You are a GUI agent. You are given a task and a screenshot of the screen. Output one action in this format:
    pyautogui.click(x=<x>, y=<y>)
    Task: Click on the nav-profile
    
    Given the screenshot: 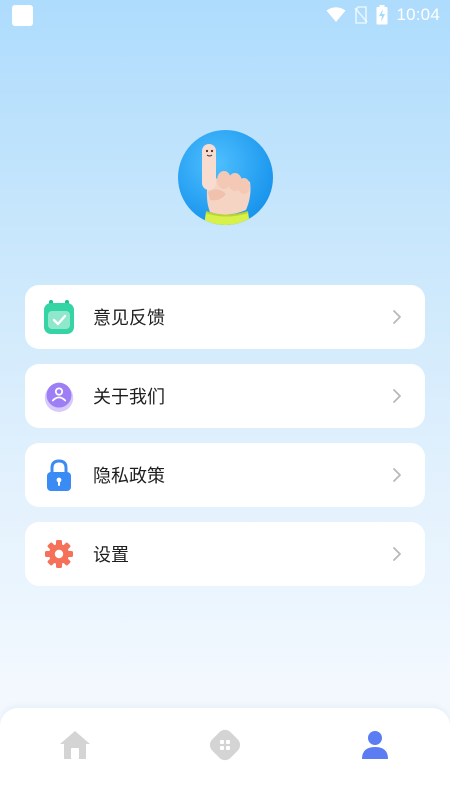 What is the action you would take?
    pyautogui.click(x=375, y=745)
    